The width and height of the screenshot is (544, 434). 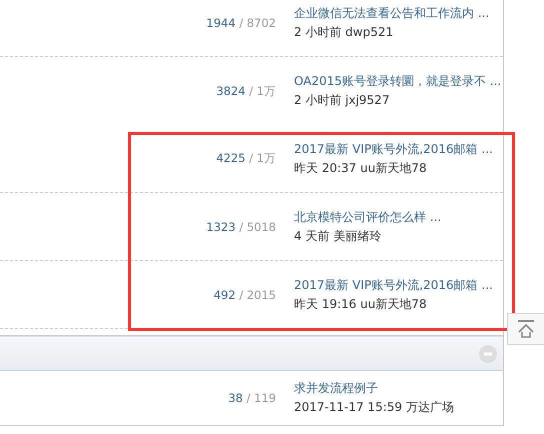 I want to click on reply-view-count: 1944 / 8702, so click(x=240, y=23).